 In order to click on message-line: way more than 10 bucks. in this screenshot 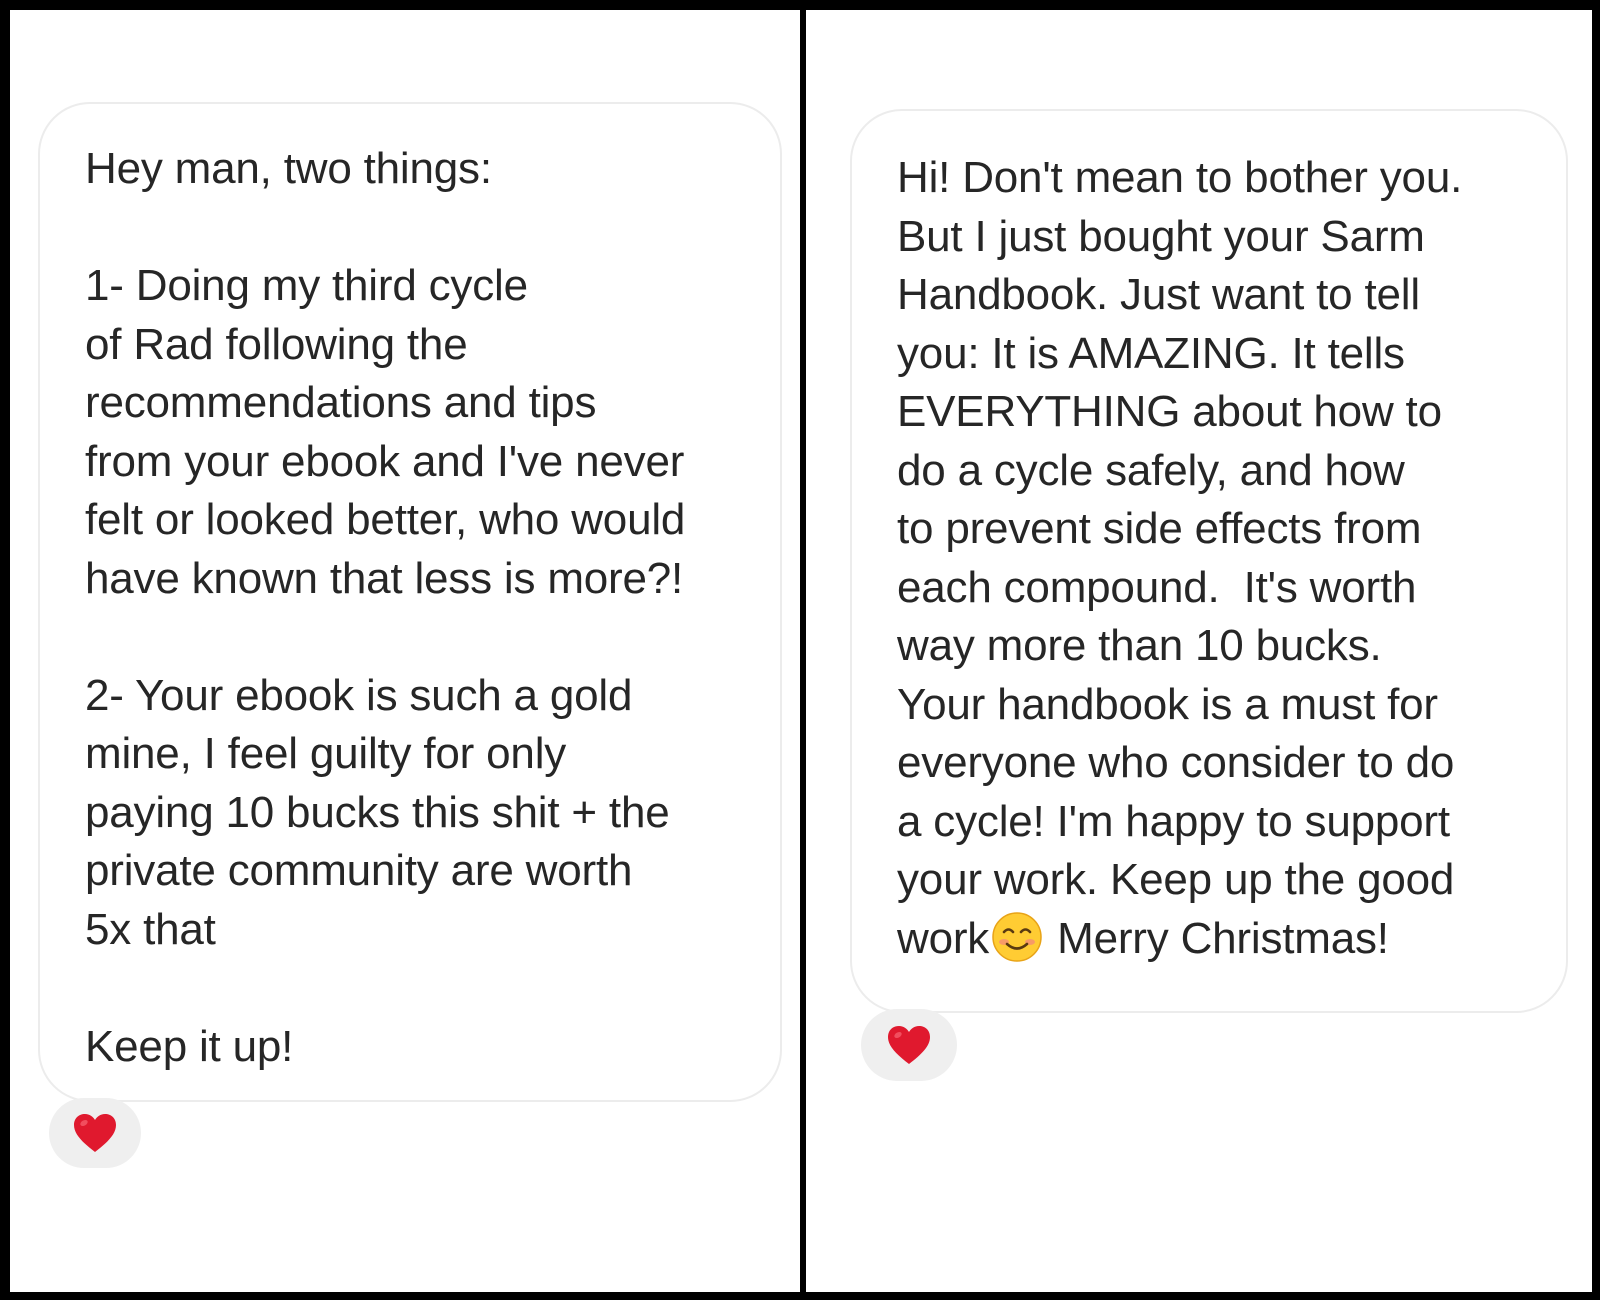, I will do `click(1139, 645)`.